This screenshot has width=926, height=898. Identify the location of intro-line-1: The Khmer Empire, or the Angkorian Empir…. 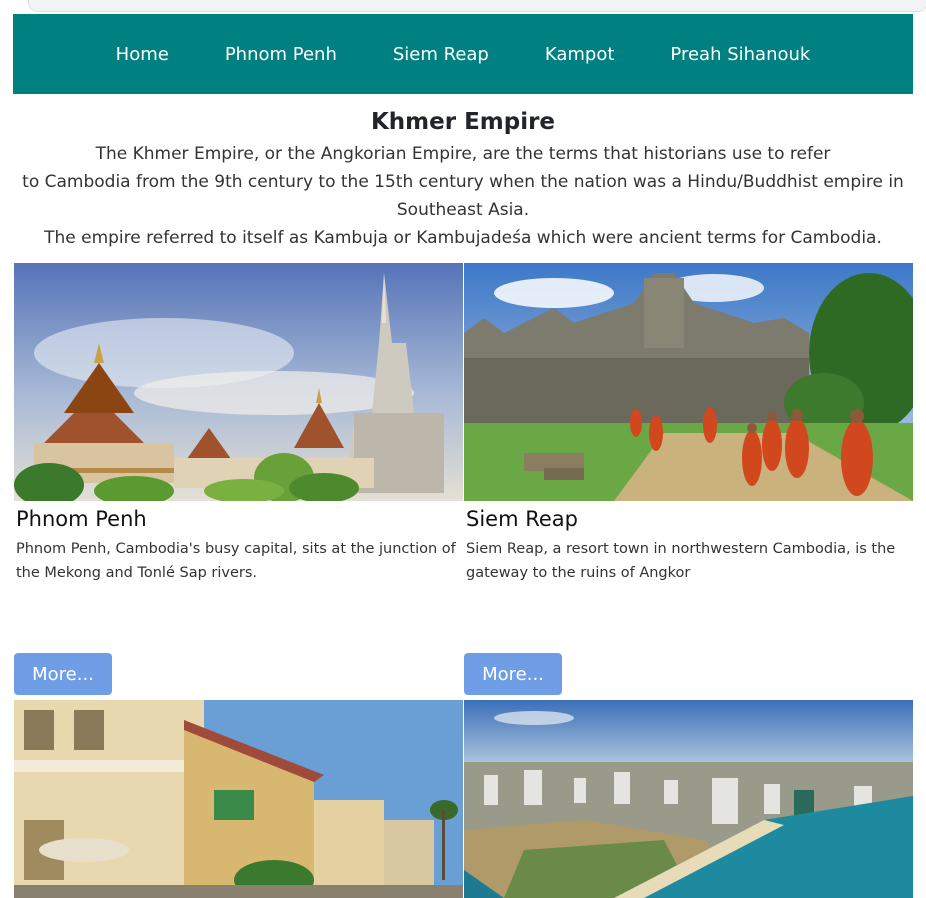
(463, 154).